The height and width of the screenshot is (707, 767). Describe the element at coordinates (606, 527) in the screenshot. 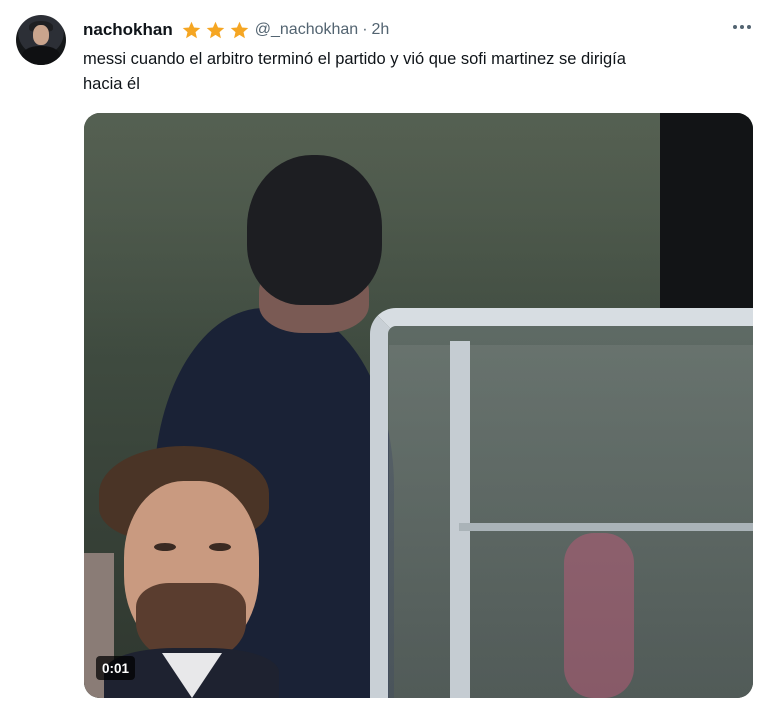

I see `video-frame-bench-bar` at that location.